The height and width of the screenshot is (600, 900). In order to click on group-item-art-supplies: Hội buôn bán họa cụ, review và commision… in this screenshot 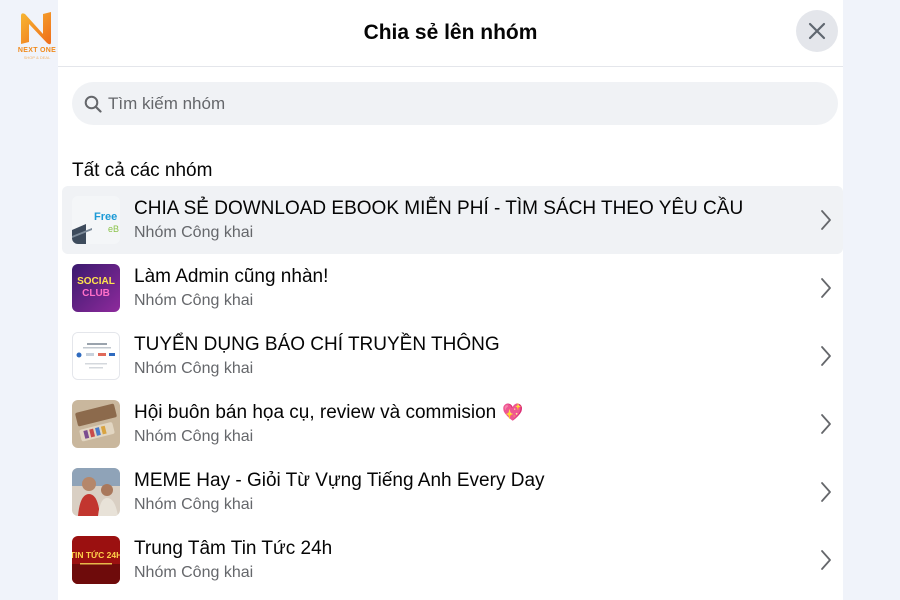, I will do `click(452, 424)`.